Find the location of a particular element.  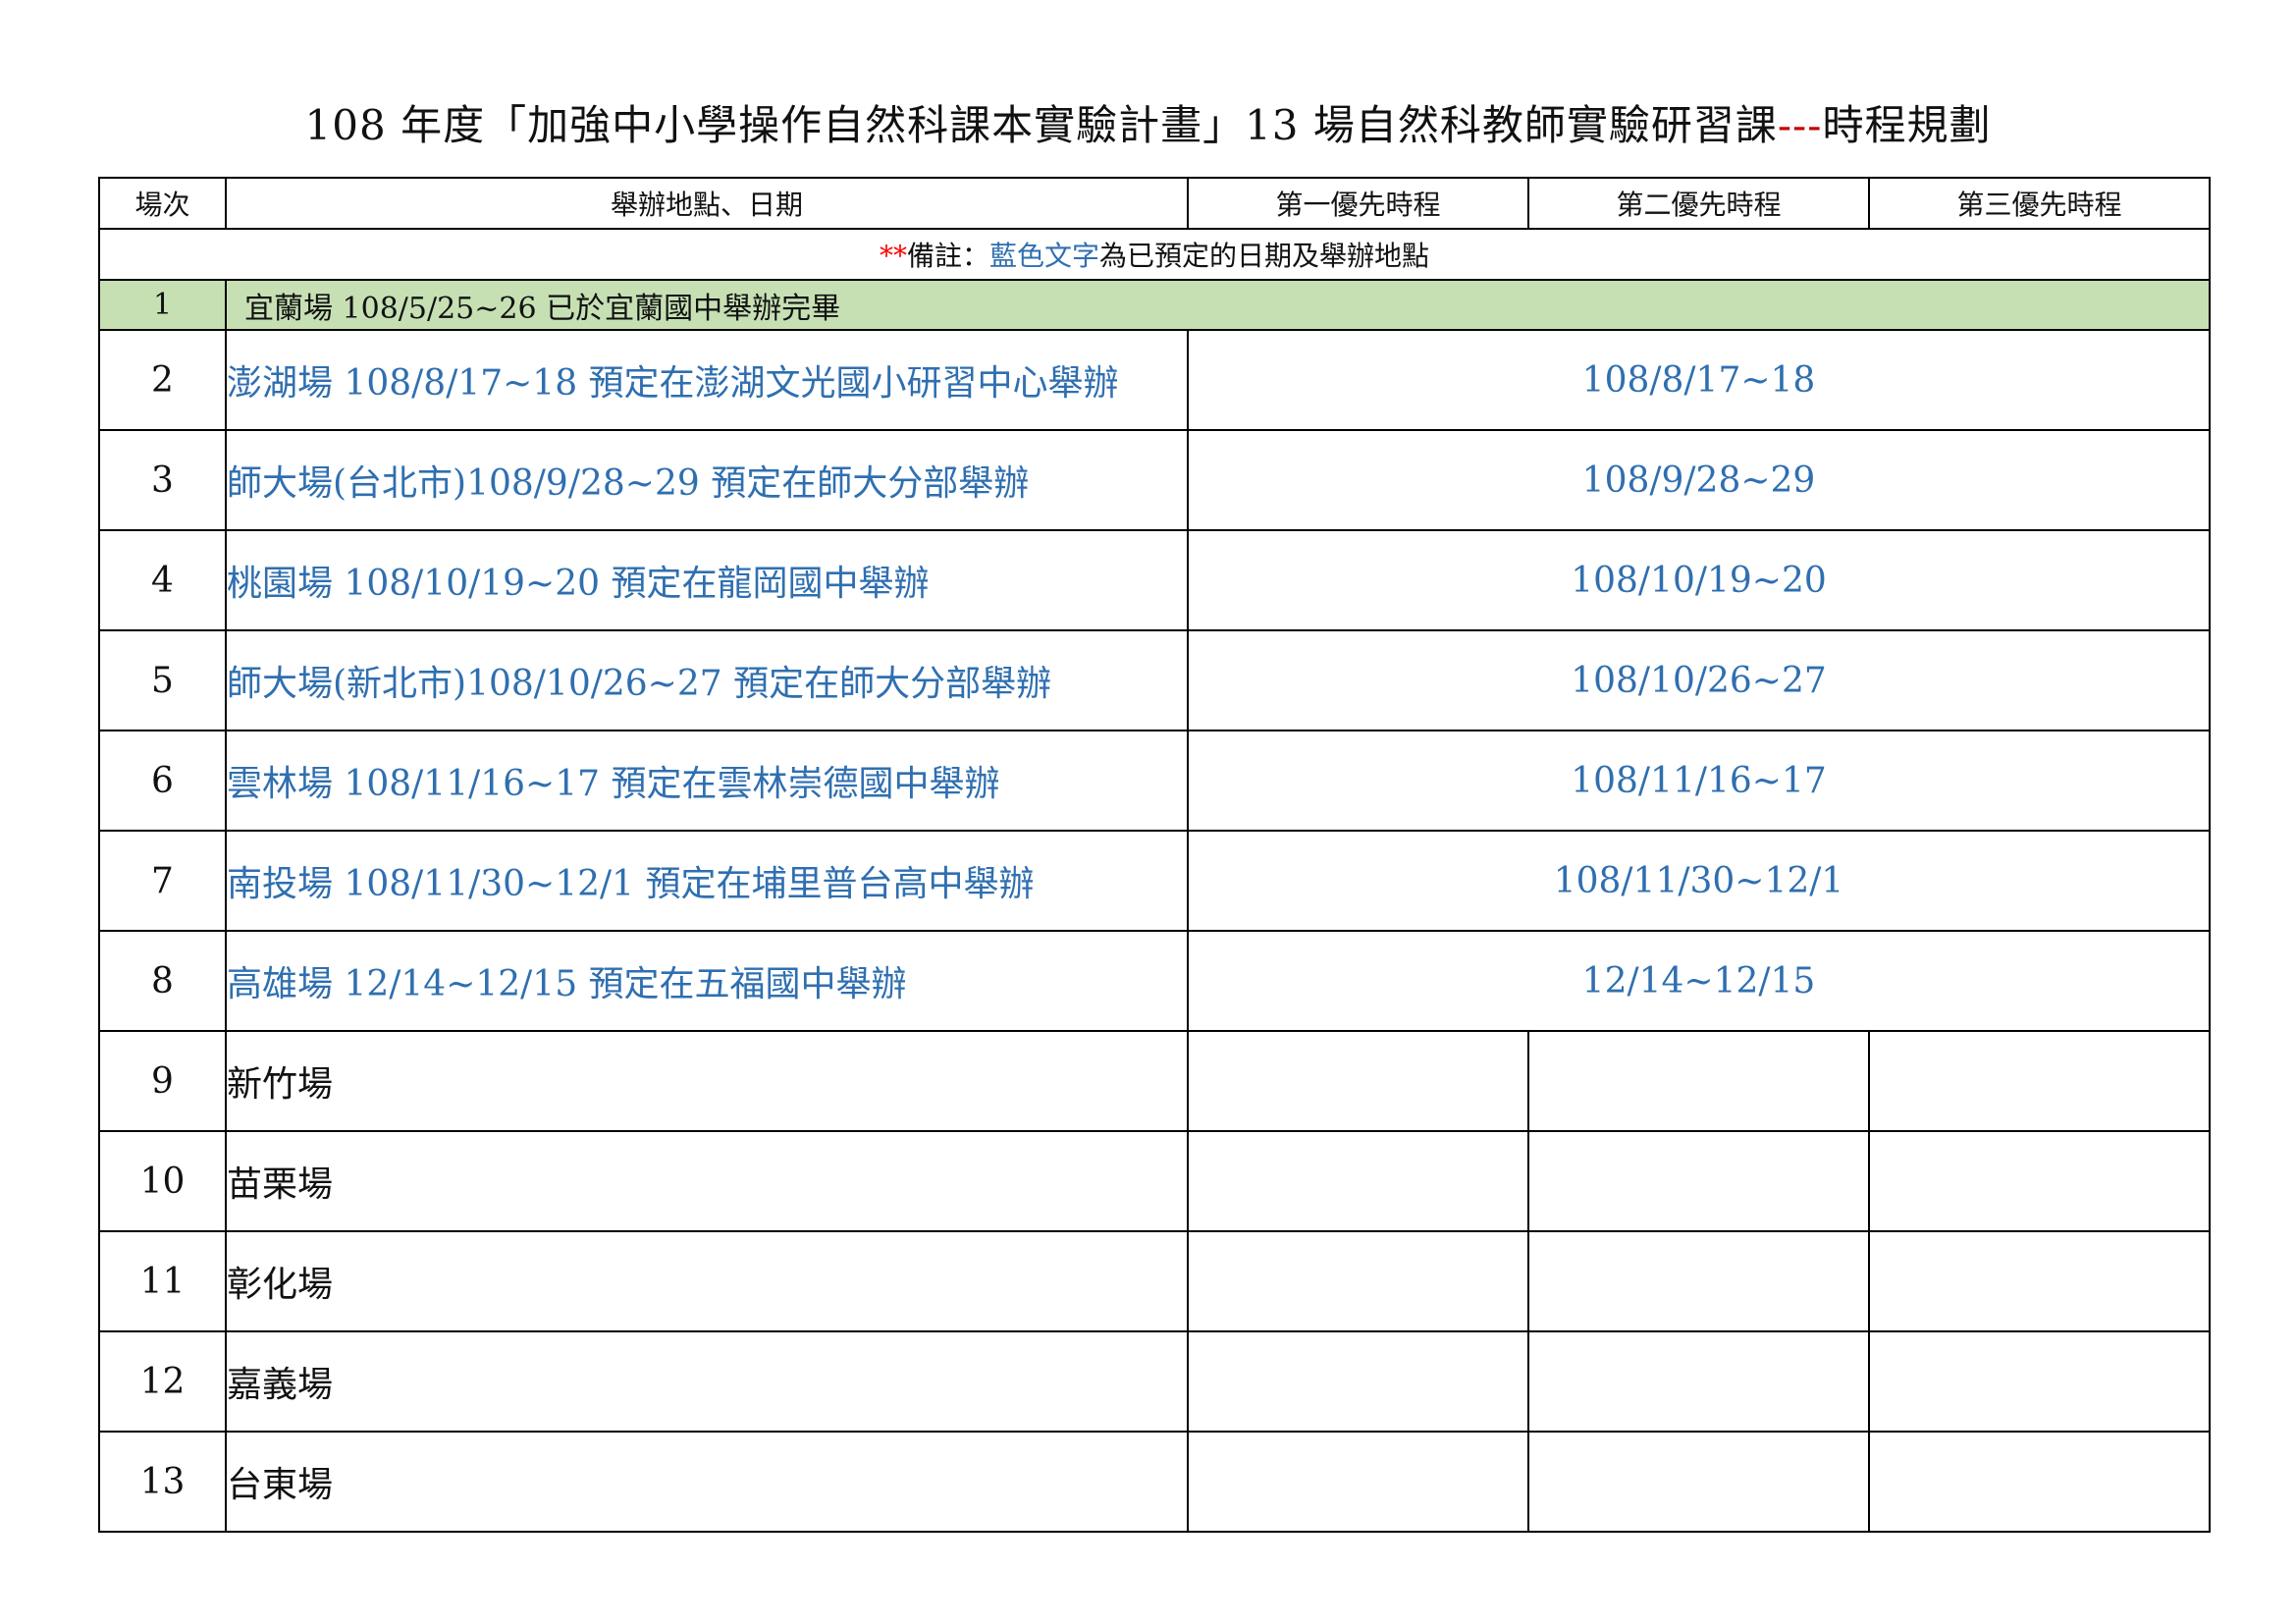

scheduled-date: 12/14~12/15 is located at coordinates (1699, 981).